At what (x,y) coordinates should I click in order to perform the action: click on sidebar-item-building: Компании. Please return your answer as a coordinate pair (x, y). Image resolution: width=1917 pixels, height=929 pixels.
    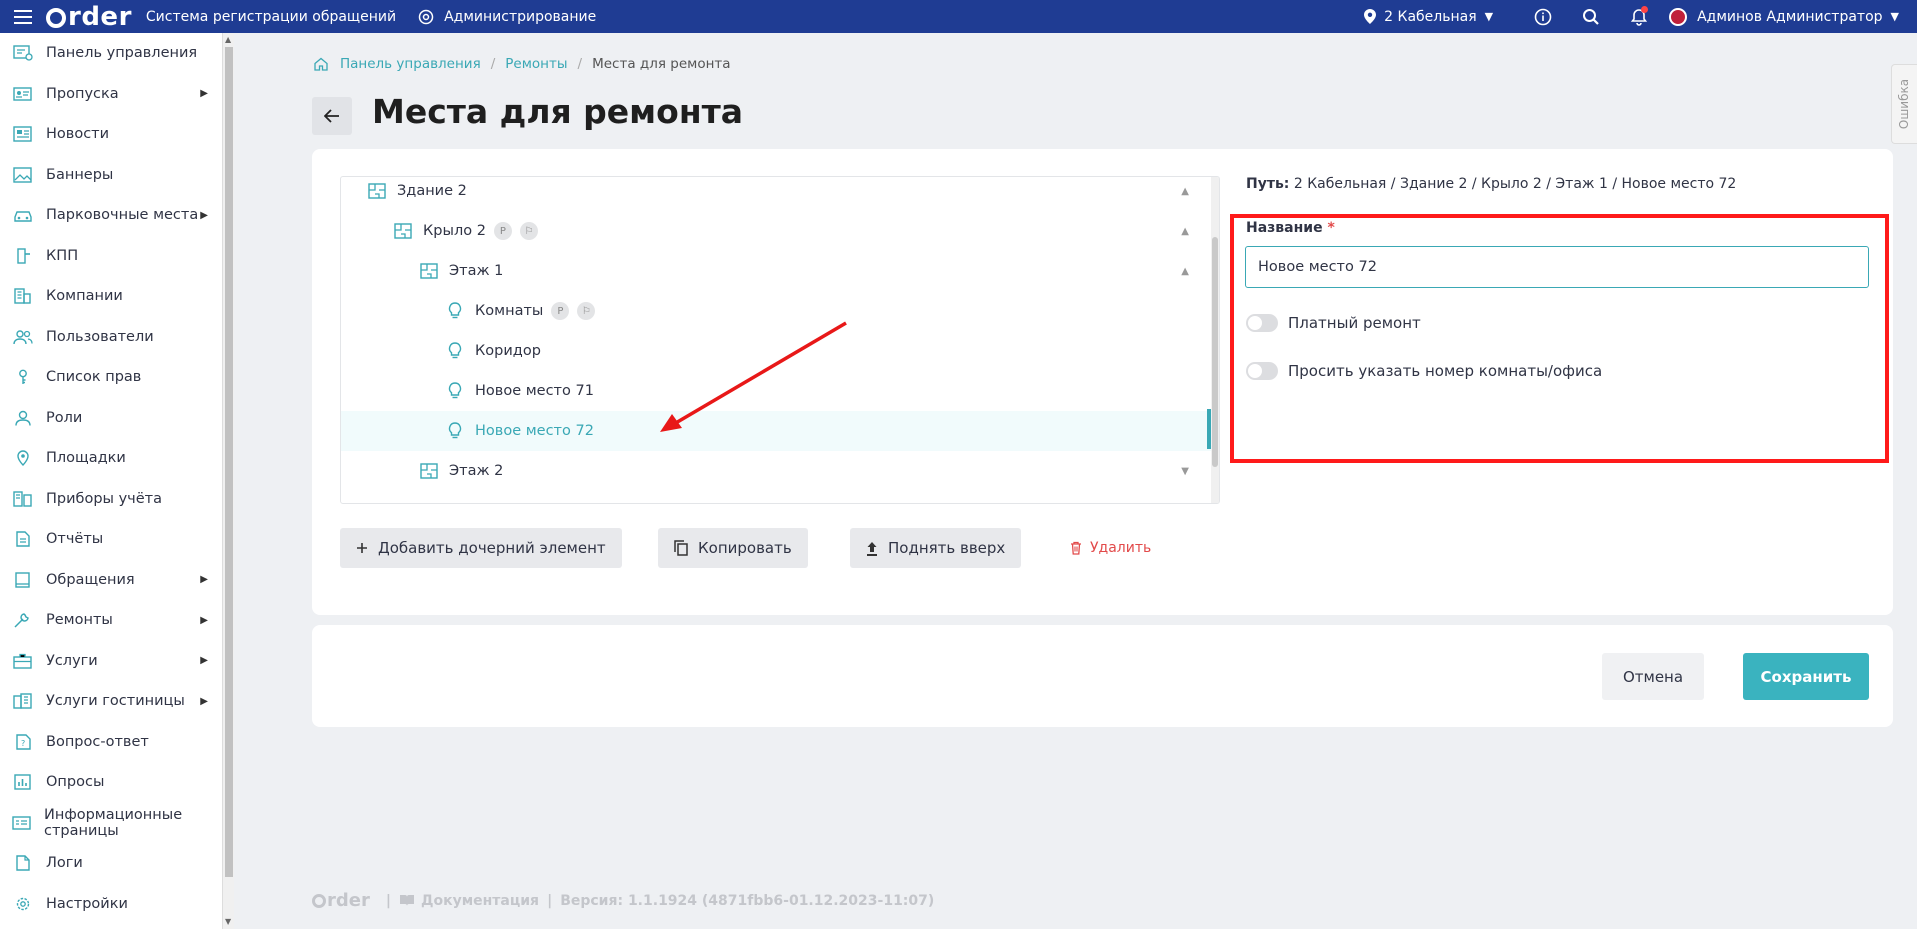
    Looking at the image, I should click on (111, 296).